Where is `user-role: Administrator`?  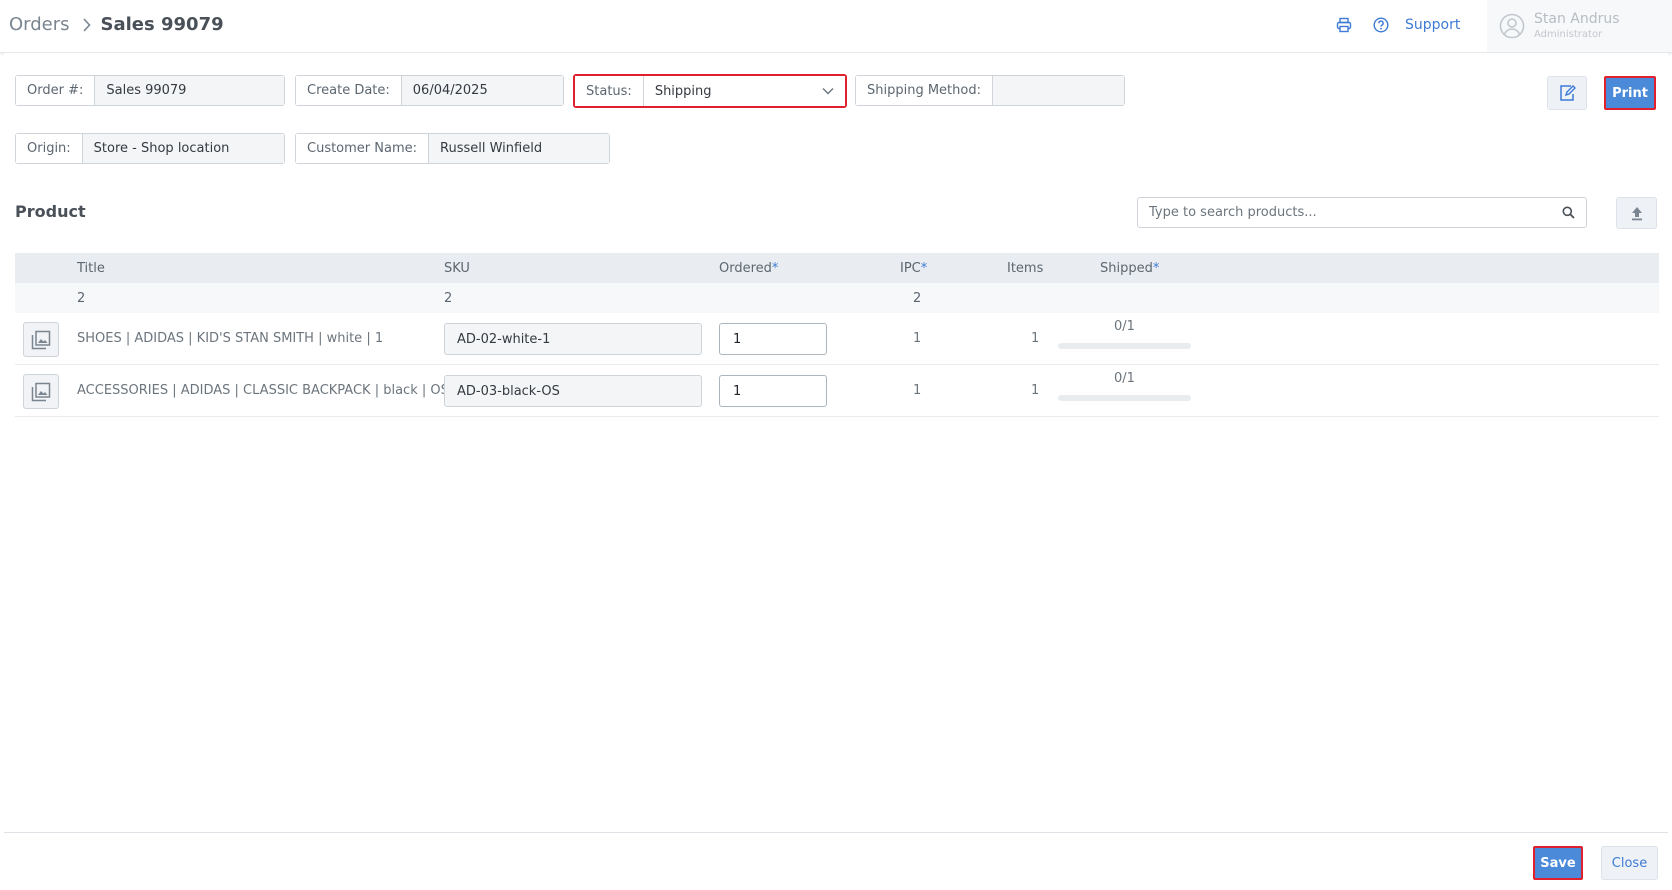
user-role: Administrator is located at coordinates (1568, 34).